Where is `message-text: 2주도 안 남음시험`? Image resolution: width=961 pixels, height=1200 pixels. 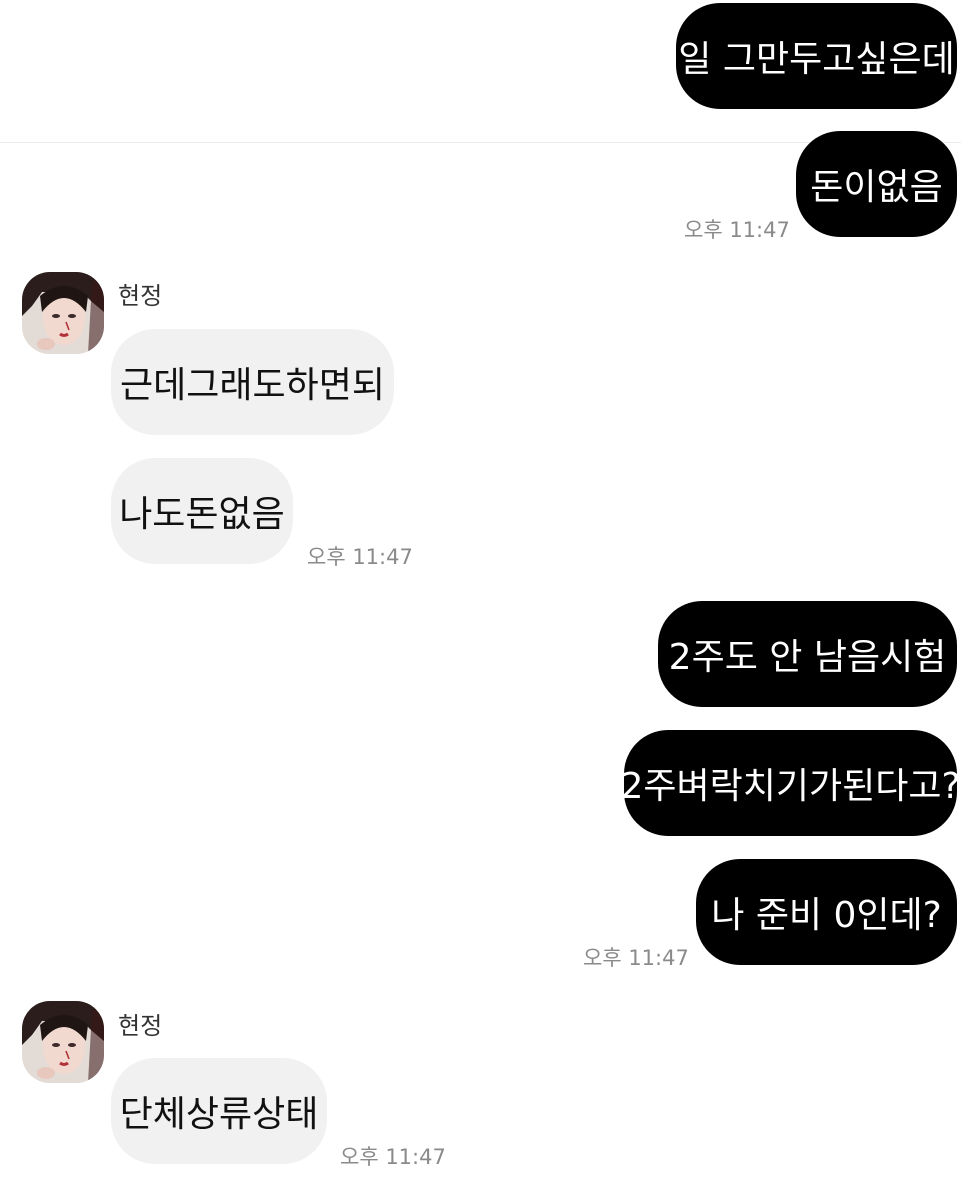
message-text: 2주도 안 남음시험 is located at coordinates (807, 657).